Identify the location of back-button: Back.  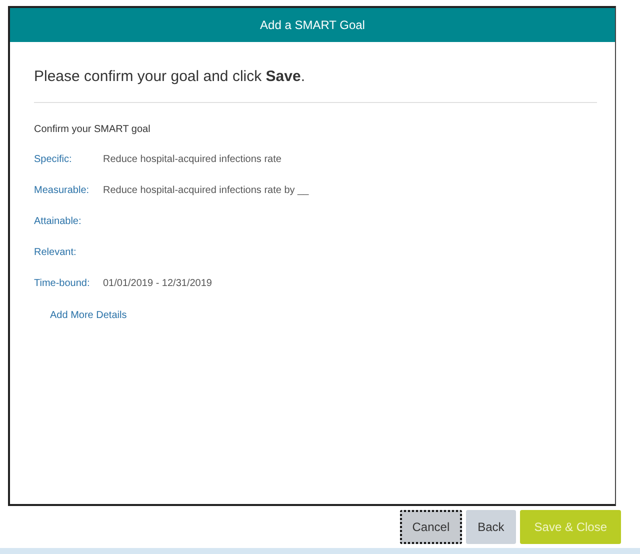
(491, 527).